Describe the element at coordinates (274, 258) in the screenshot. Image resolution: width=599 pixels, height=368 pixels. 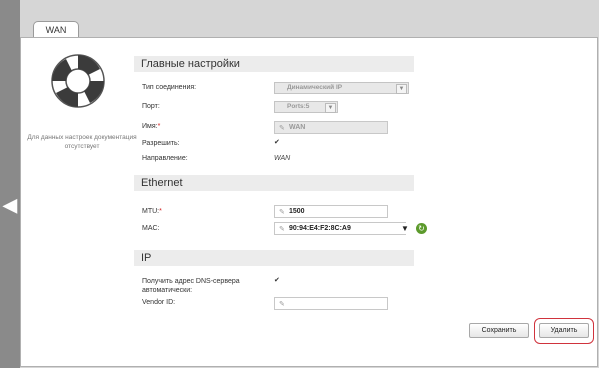
I see `section-ip-title: IP` at that location.